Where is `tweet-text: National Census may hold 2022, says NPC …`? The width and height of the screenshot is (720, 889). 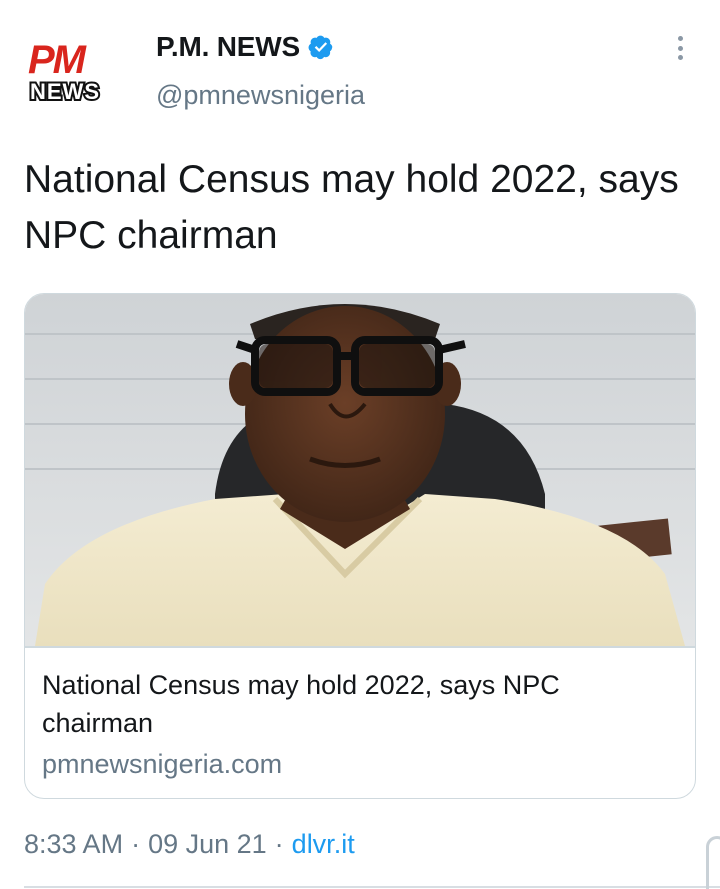
tweet-text: National Census may hold 2022, says NPC … is located at coordinates (351, 207).